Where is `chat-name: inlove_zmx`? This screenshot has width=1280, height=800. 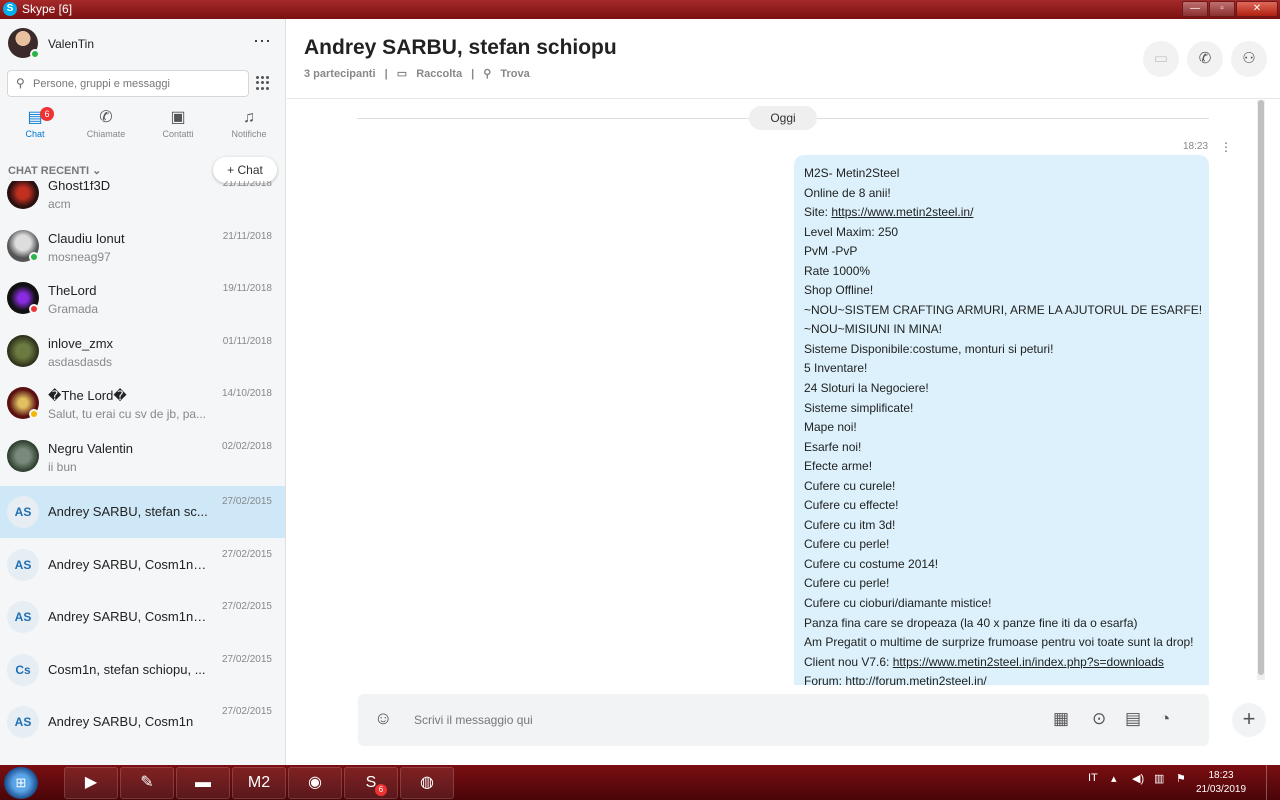
chat-name: inlove_zmx is located at coordinates (81, 343).